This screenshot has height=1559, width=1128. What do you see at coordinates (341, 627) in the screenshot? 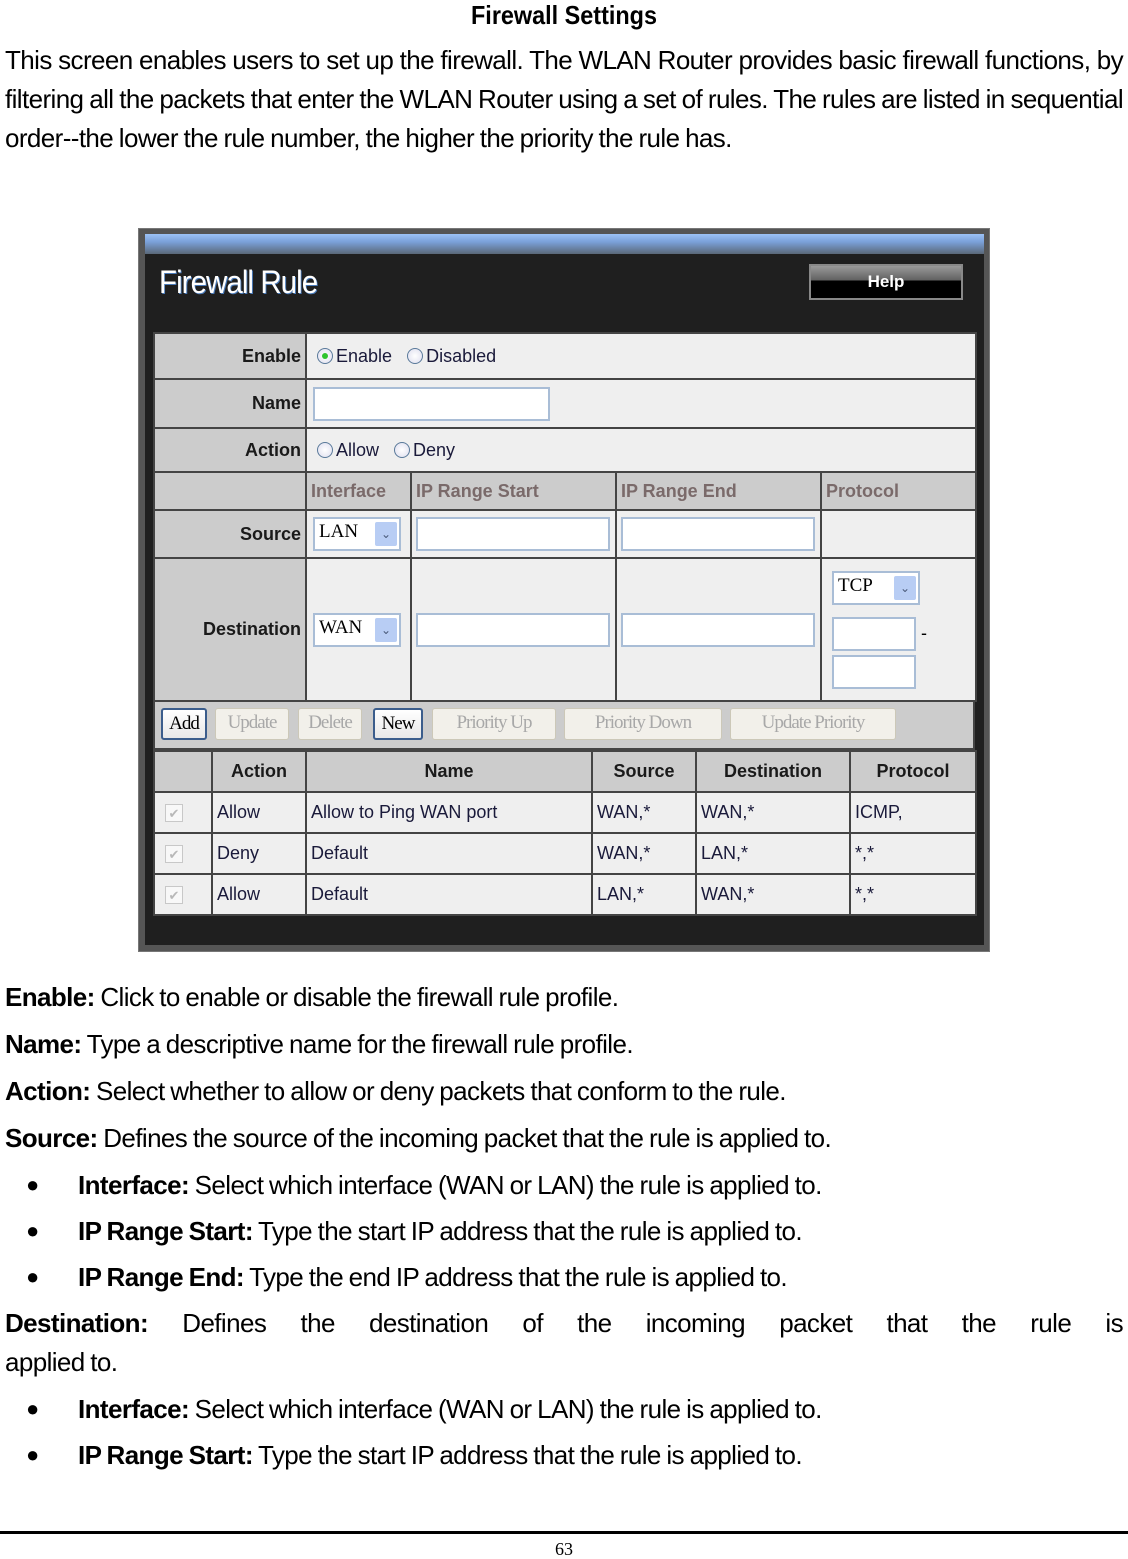
I see `destination-interface-value: WAN` at bounding box center [341, 627].